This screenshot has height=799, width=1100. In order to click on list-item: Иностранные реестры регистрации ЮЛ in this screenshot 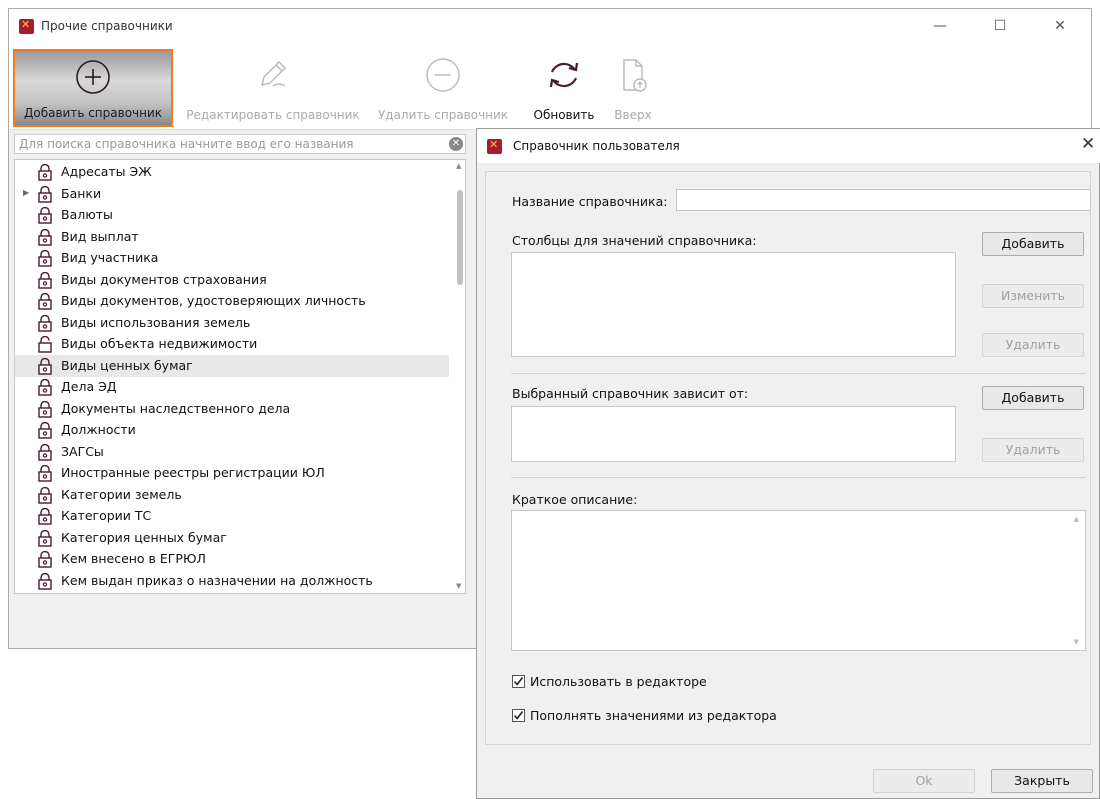, I will do `click(232, 473)`.